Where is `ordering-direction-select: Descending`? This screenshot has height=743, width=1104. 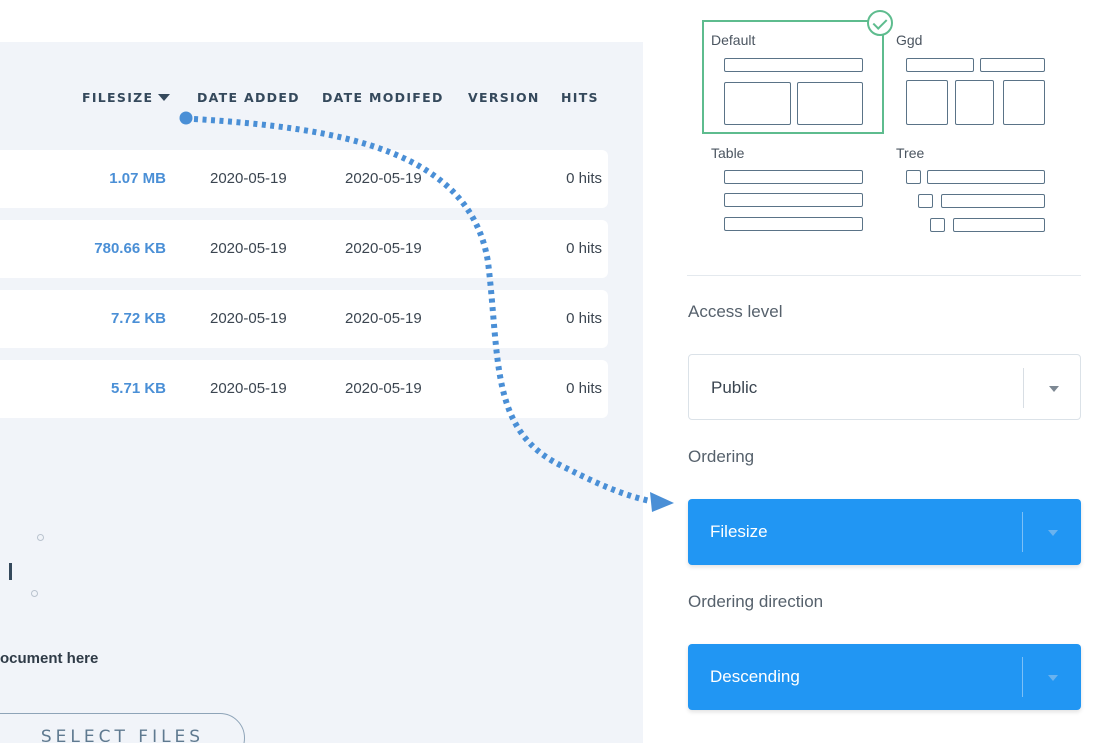
ordering-direction-select: Descending is located at coordinates (884, 677).